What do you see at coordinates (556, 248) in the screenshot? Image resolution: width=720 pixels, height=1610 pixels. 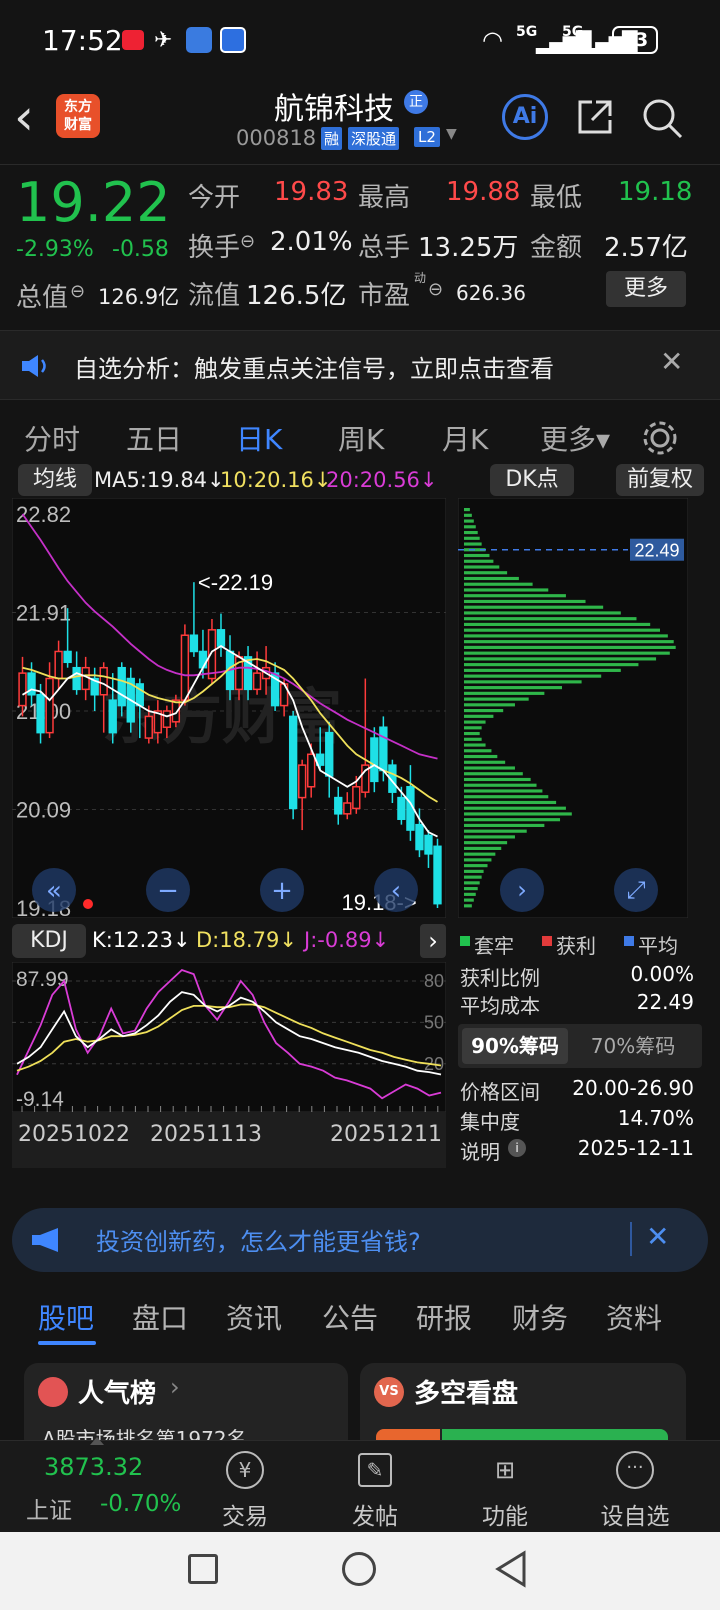 I see `amount-label: 金额` at bounding box center [556, 248].